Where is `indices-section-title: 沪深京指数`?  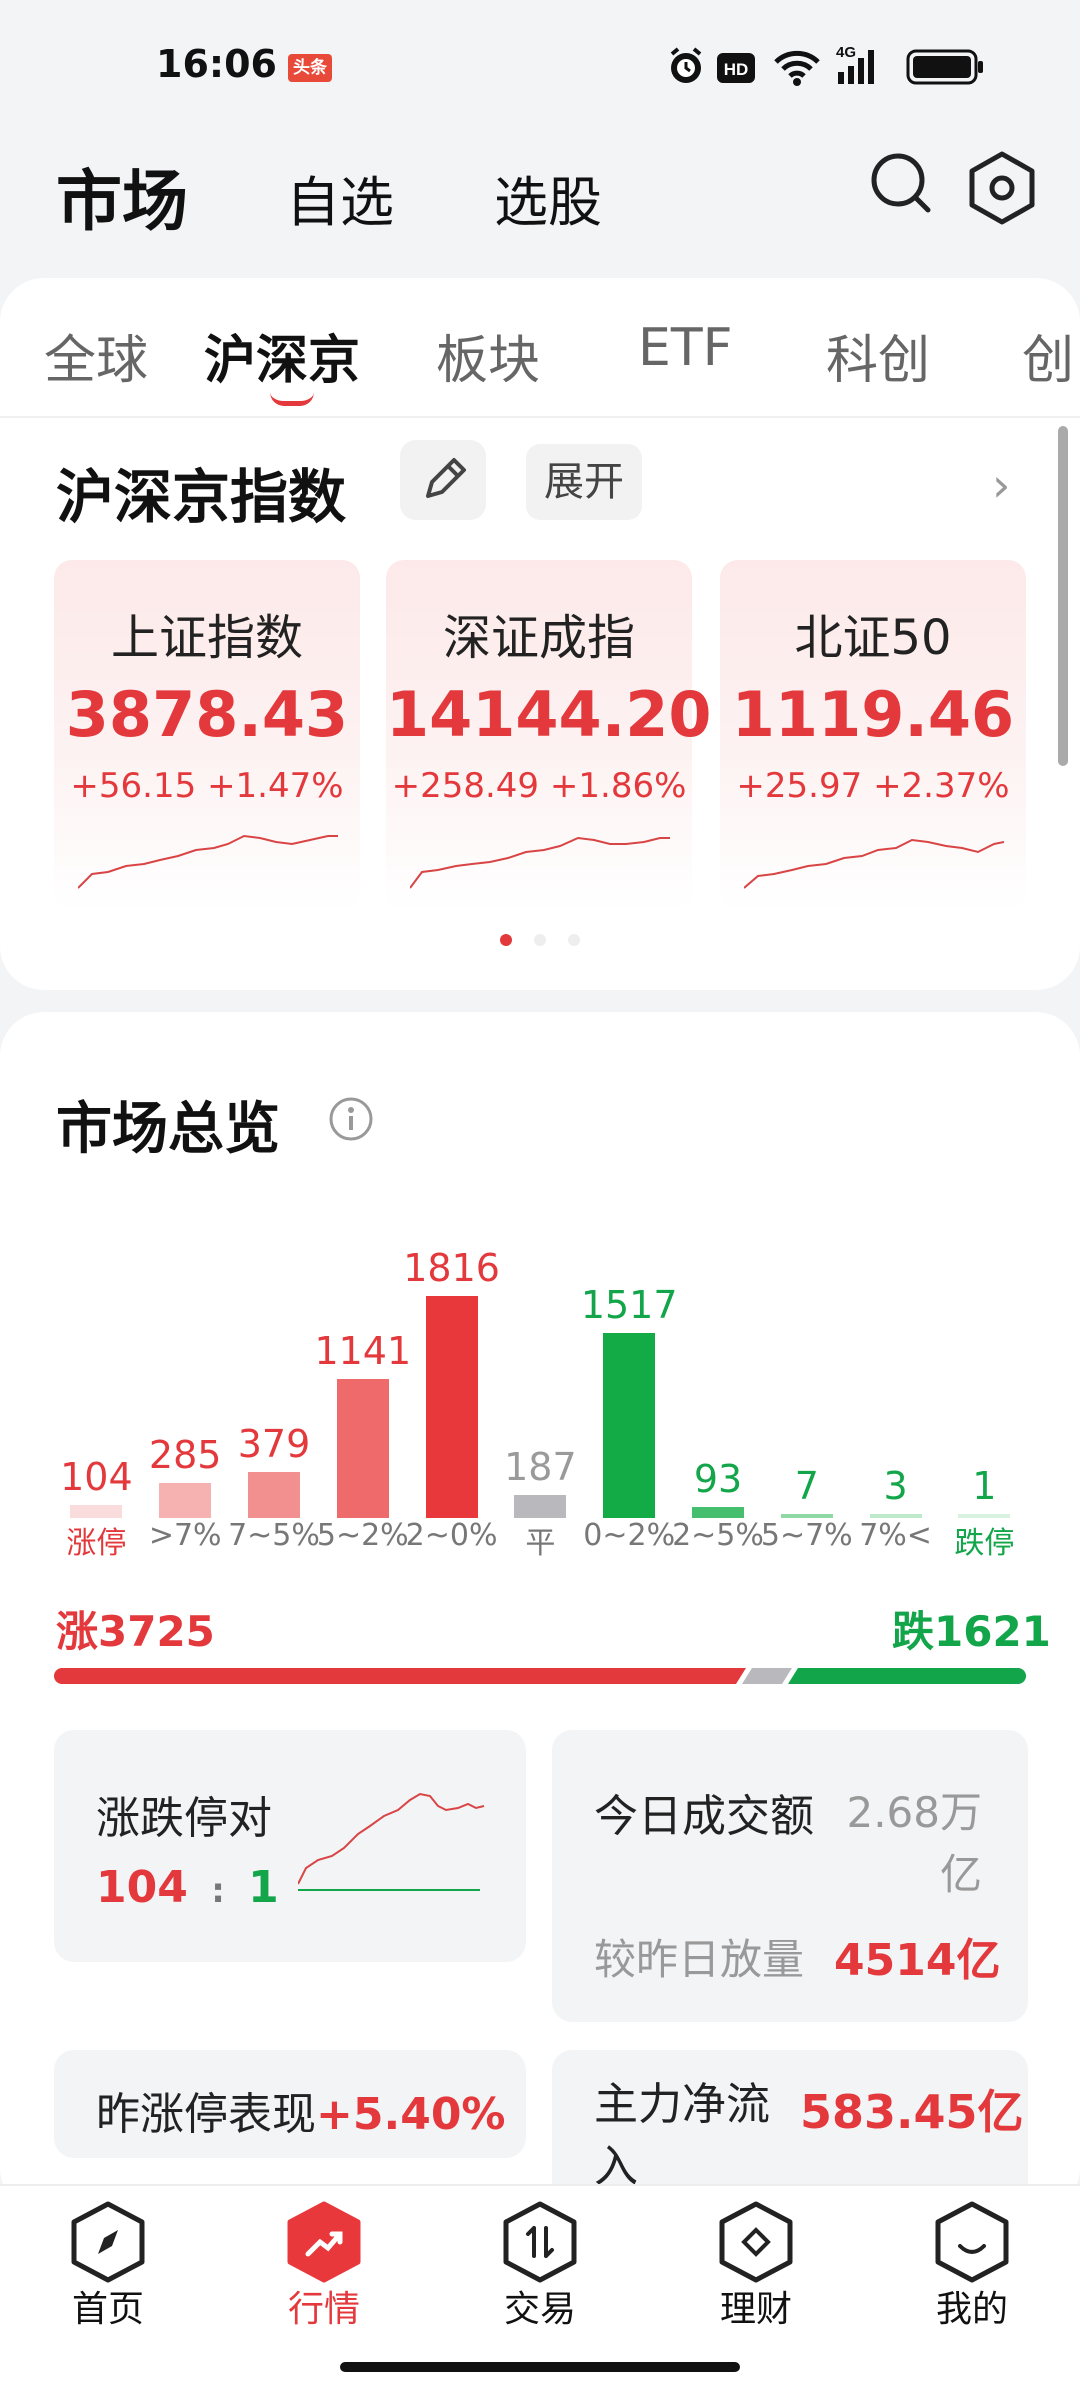 indices-section-title: 沪深京指数 is located at coordinates (201, 497).